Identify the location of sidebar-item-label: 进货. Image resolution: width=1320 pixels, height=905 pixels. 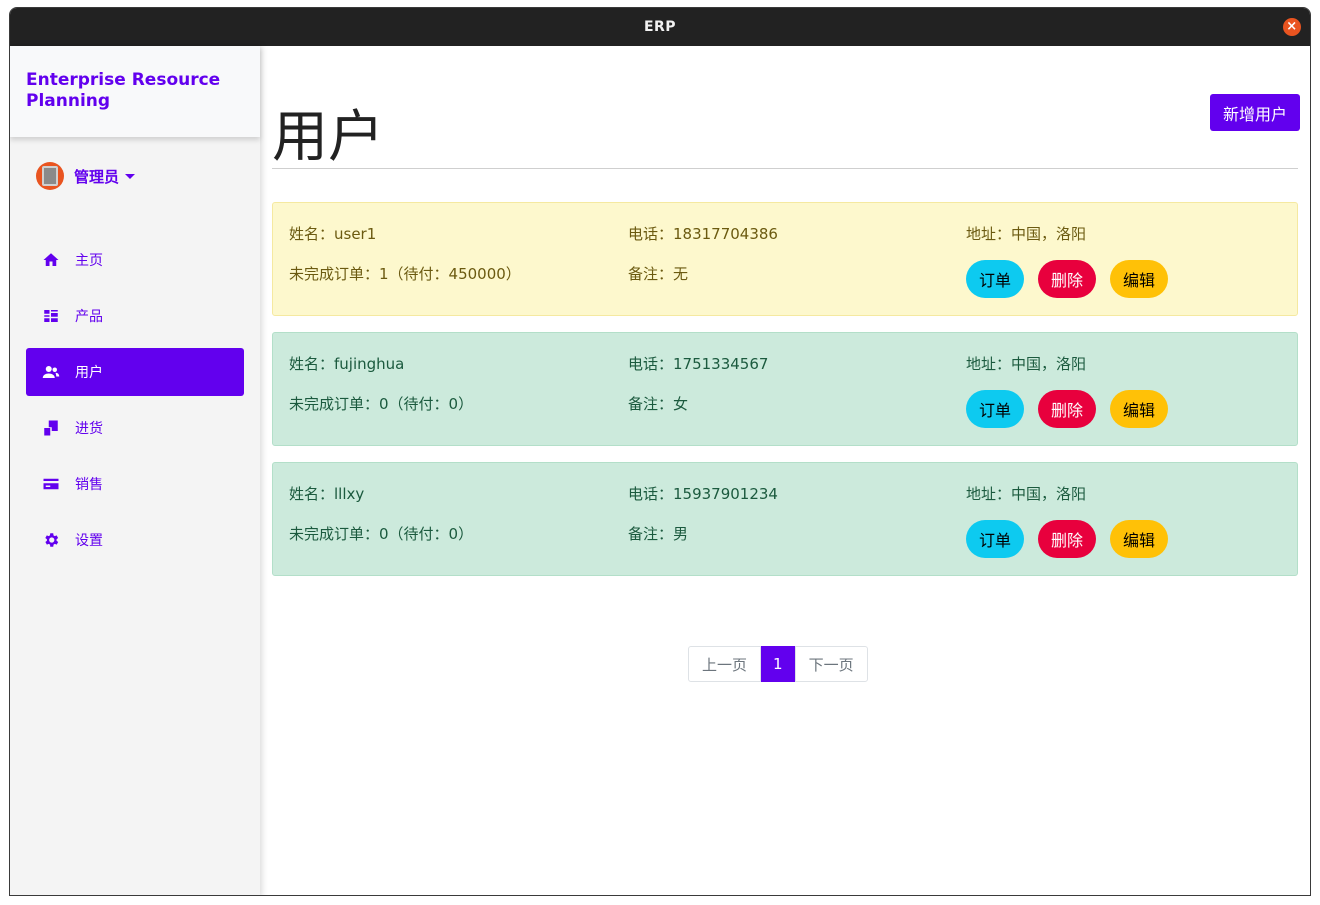
(89, 429).